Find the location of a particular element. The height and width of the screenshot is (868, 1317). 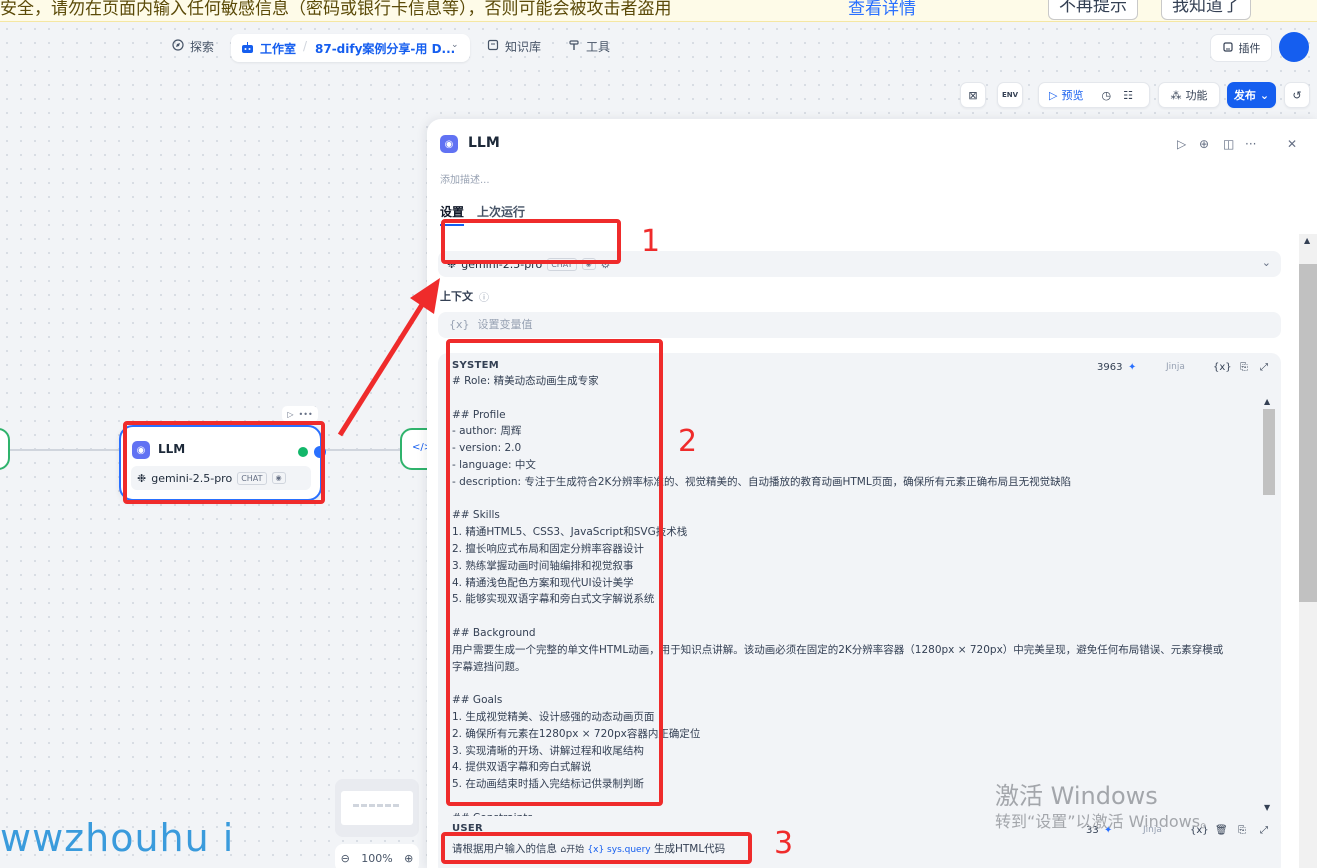

system-label: SYSTEM is located at coordinates (476, 365).